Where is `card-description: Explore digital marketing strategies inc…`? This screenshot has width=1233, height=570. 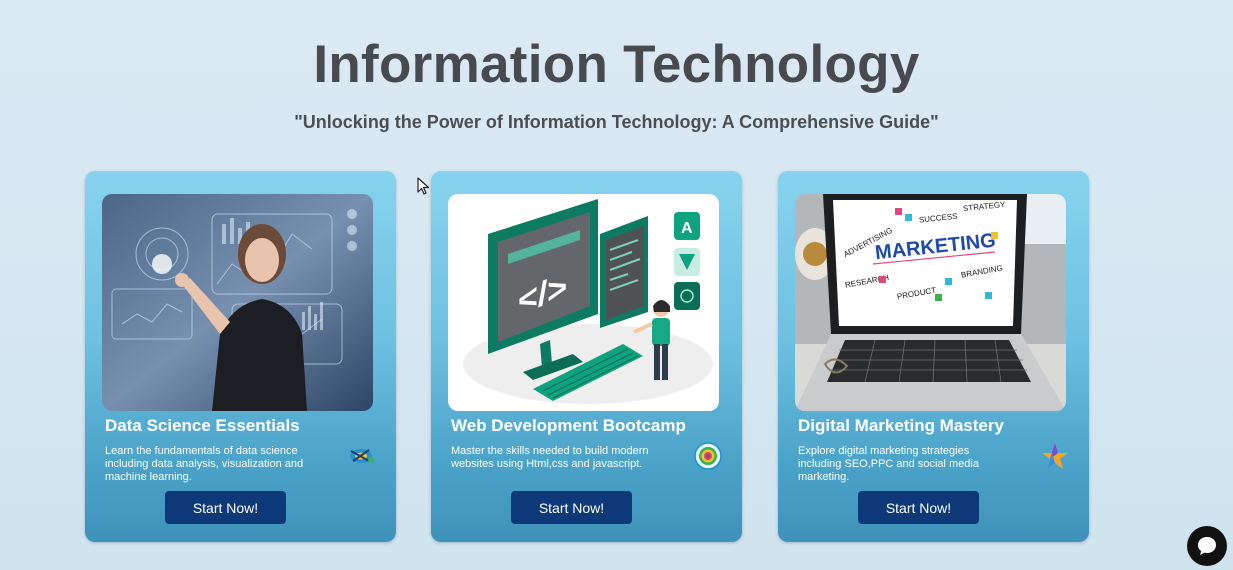 card-description: Explore digital marketing strategies inc… is located at coordinates (888, 464).